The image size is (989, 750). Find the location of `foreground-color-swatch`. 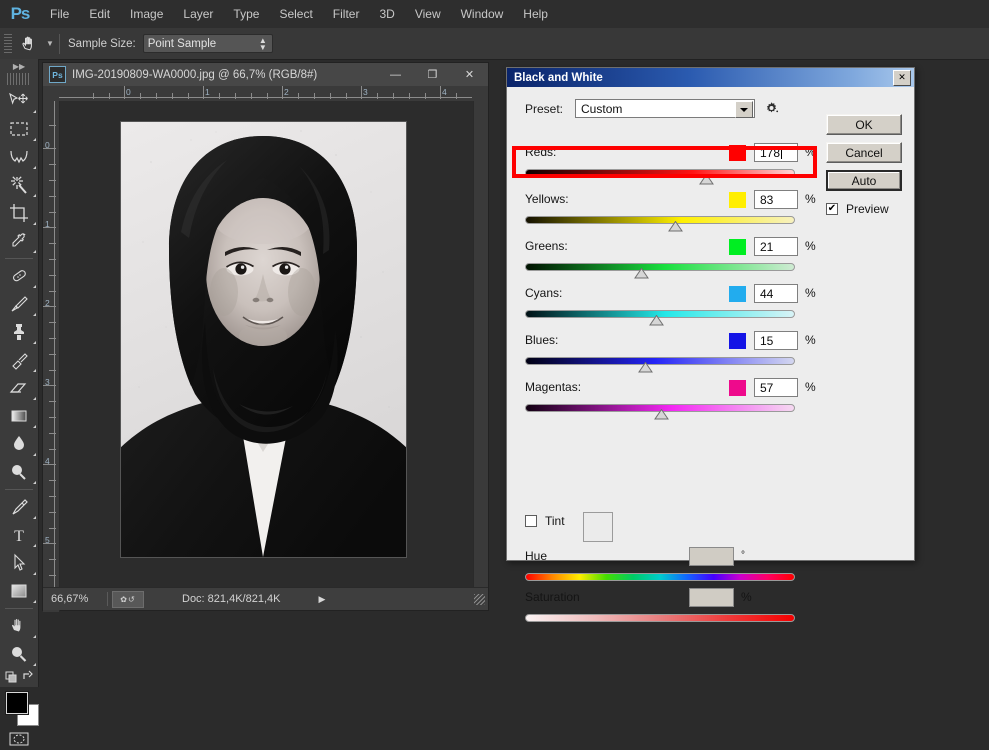

foreground-color-swatch is located at coordinates (17, 703).